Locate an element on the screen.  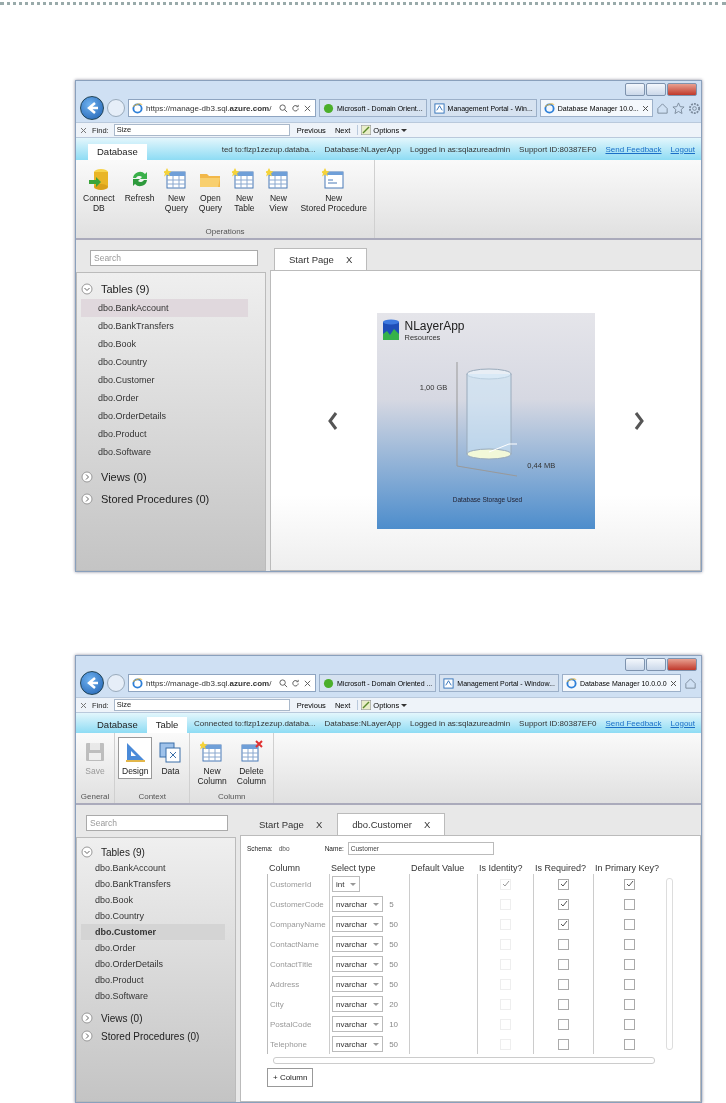
ribbon-button: New Stored Procedure is located at coordinates (334, 190).